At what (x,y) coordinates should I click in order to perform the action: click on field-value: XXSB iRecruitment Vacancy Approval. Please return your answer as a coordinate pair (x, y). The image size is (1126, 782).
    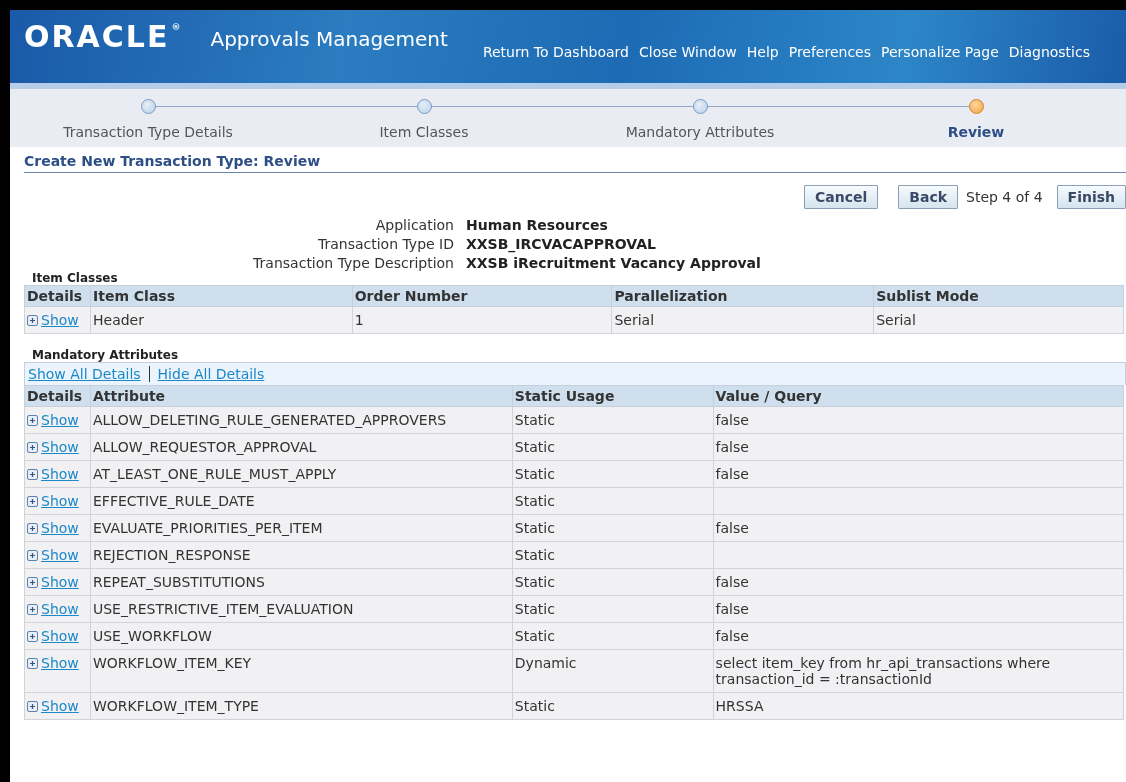
    Looking at the image, I should click on (614, 263).